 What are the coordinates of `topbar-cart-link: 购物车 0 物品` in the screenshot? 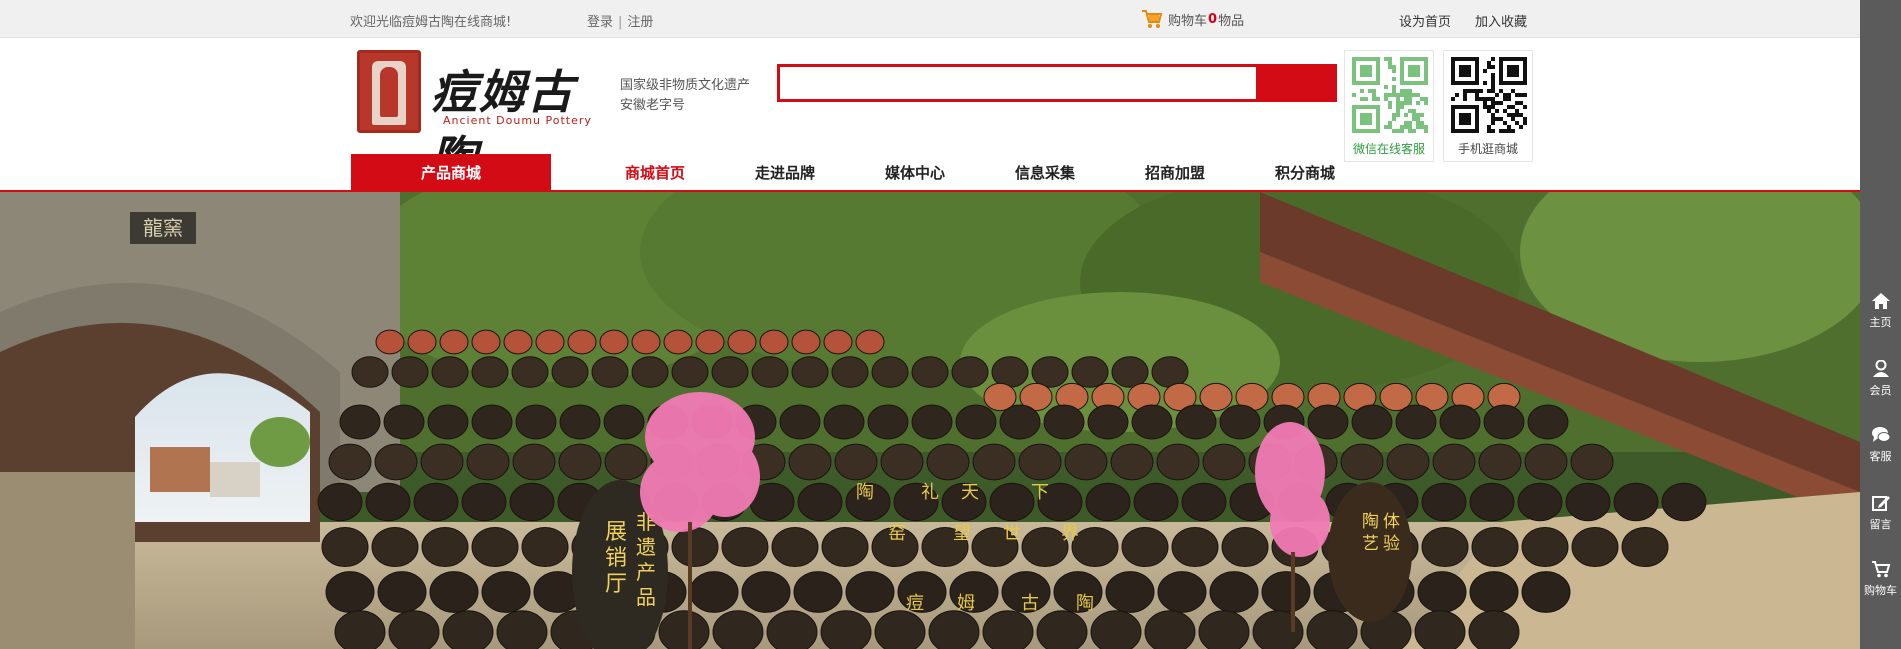 It's located at (1192, 19).